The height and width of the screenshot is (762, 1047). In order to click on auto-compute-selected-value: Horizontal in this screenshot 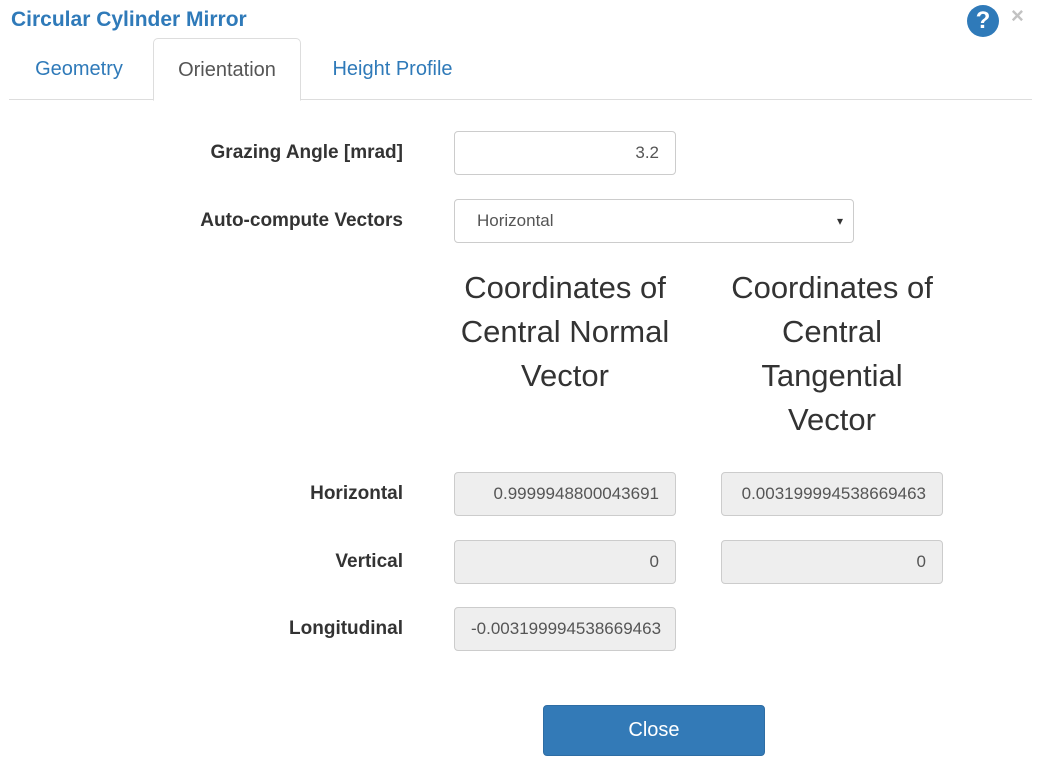, I will do `click(515, 220)`.